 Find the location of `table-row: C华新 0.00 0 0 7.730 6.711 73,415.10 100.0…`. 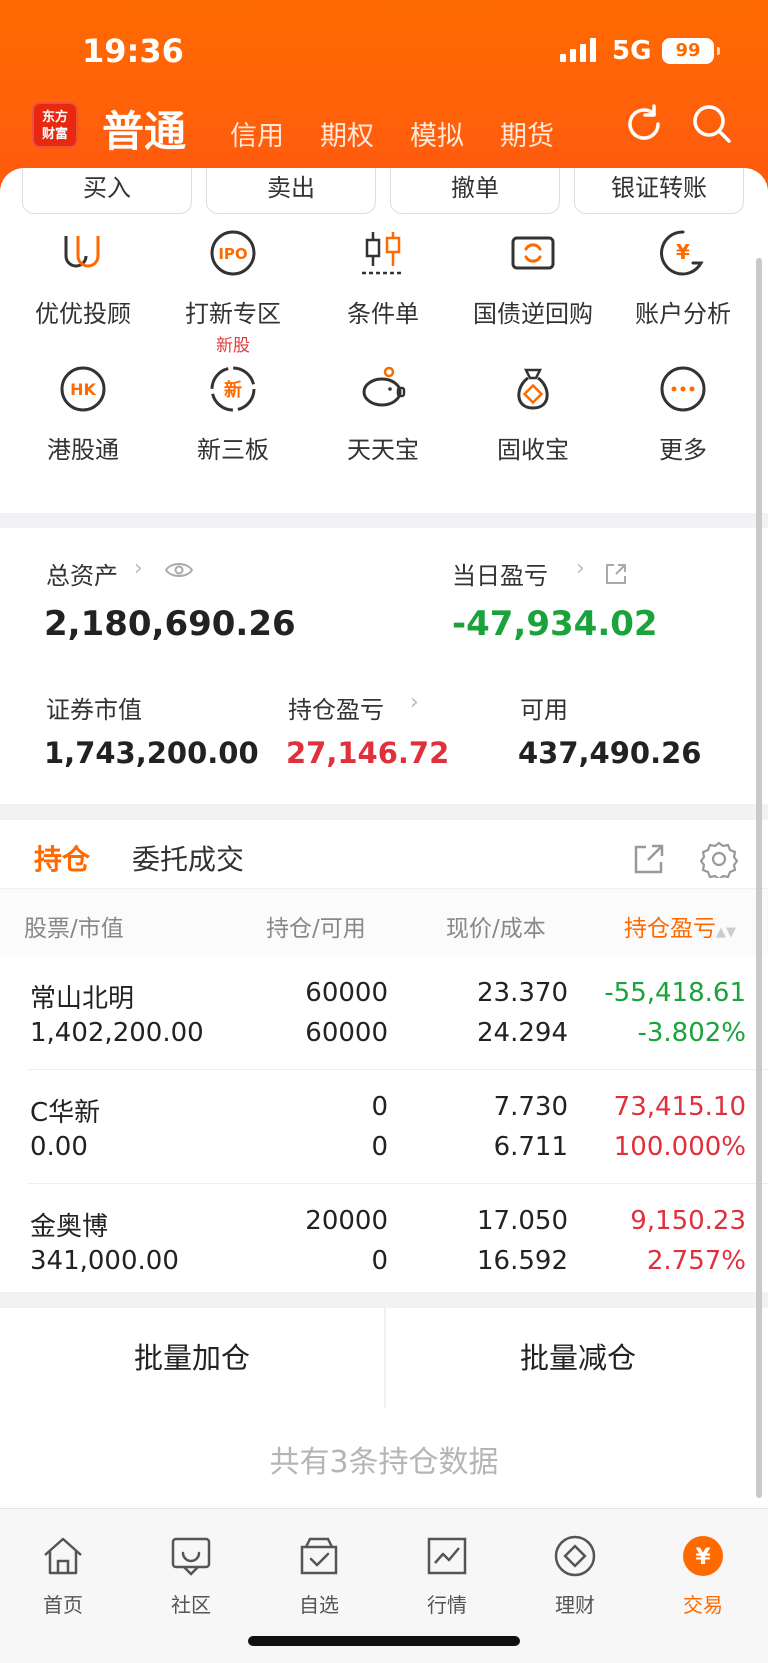

table-row: C华新 0.00 0 0 7.730 6.711 73,415.10 100.0… is located at coordinates (384, 1127).